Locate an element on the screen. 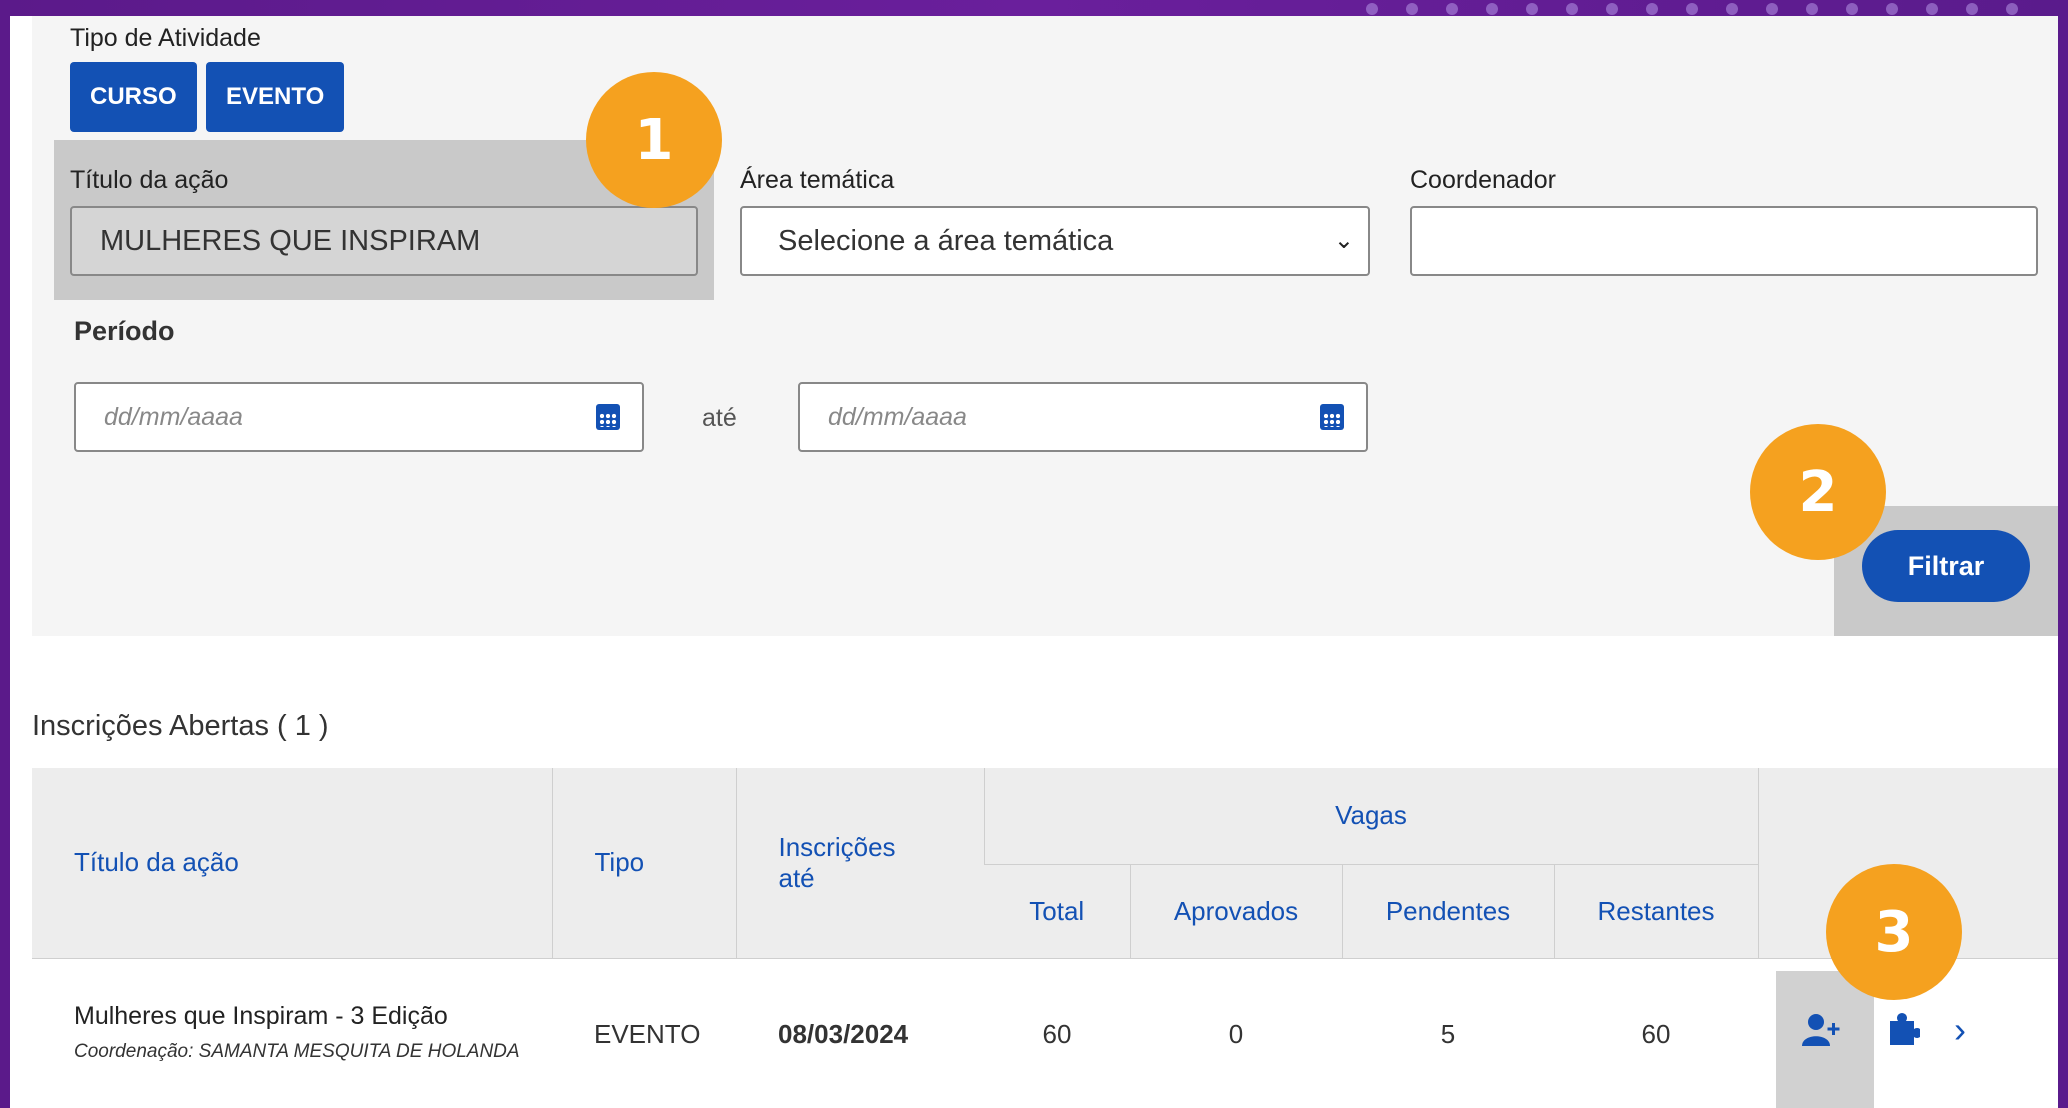 This screenshot has width=2068, height=1108. header-total: Total is located at coordinates (1057, 911).